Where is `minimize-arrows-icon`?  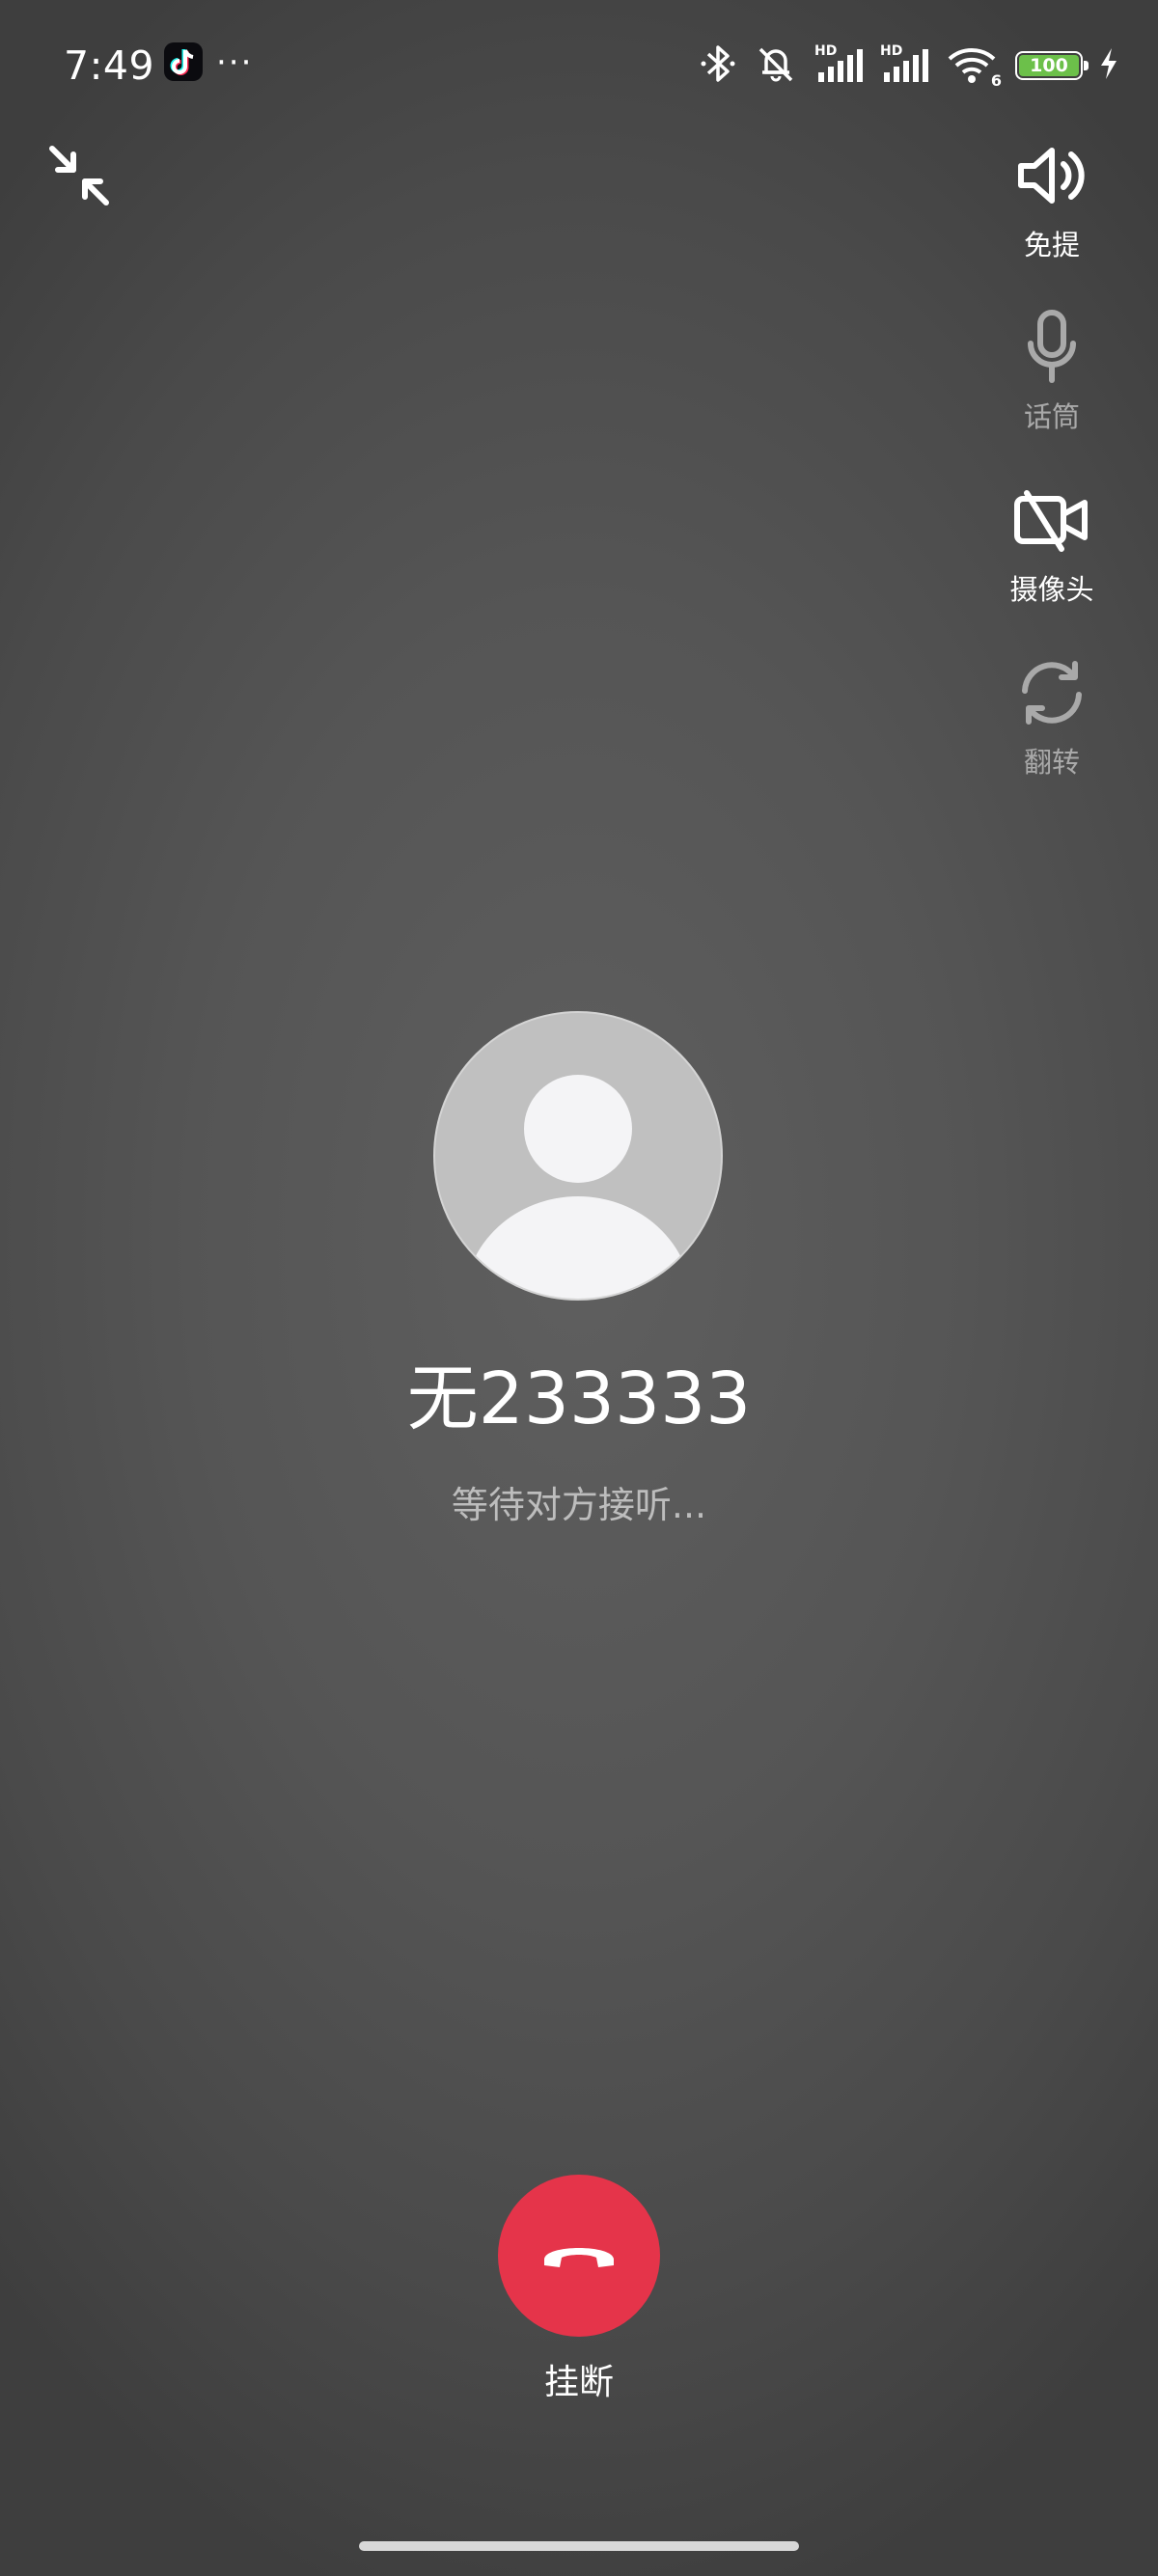 minimize-arrows-icon is located at coordinates (79, 176).